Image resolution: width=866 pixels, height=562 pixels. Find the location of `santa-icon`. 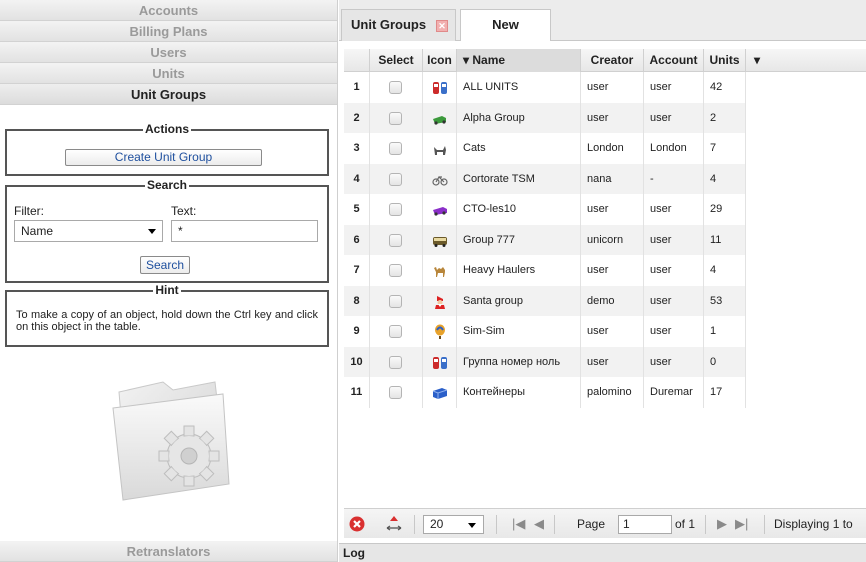

santa-icon is located at coordinates (440, 302).